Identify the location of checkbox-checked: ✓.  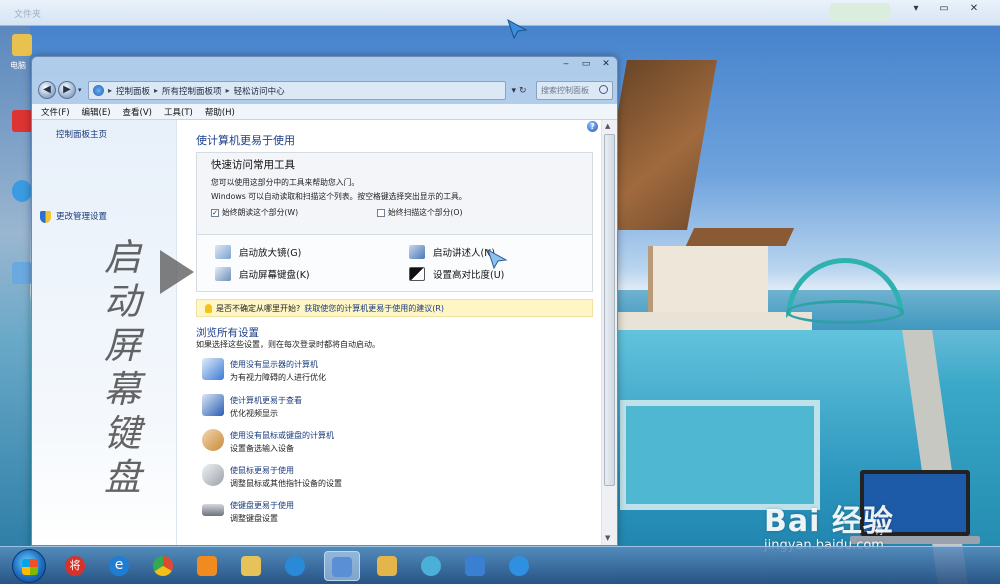
(215, 212).